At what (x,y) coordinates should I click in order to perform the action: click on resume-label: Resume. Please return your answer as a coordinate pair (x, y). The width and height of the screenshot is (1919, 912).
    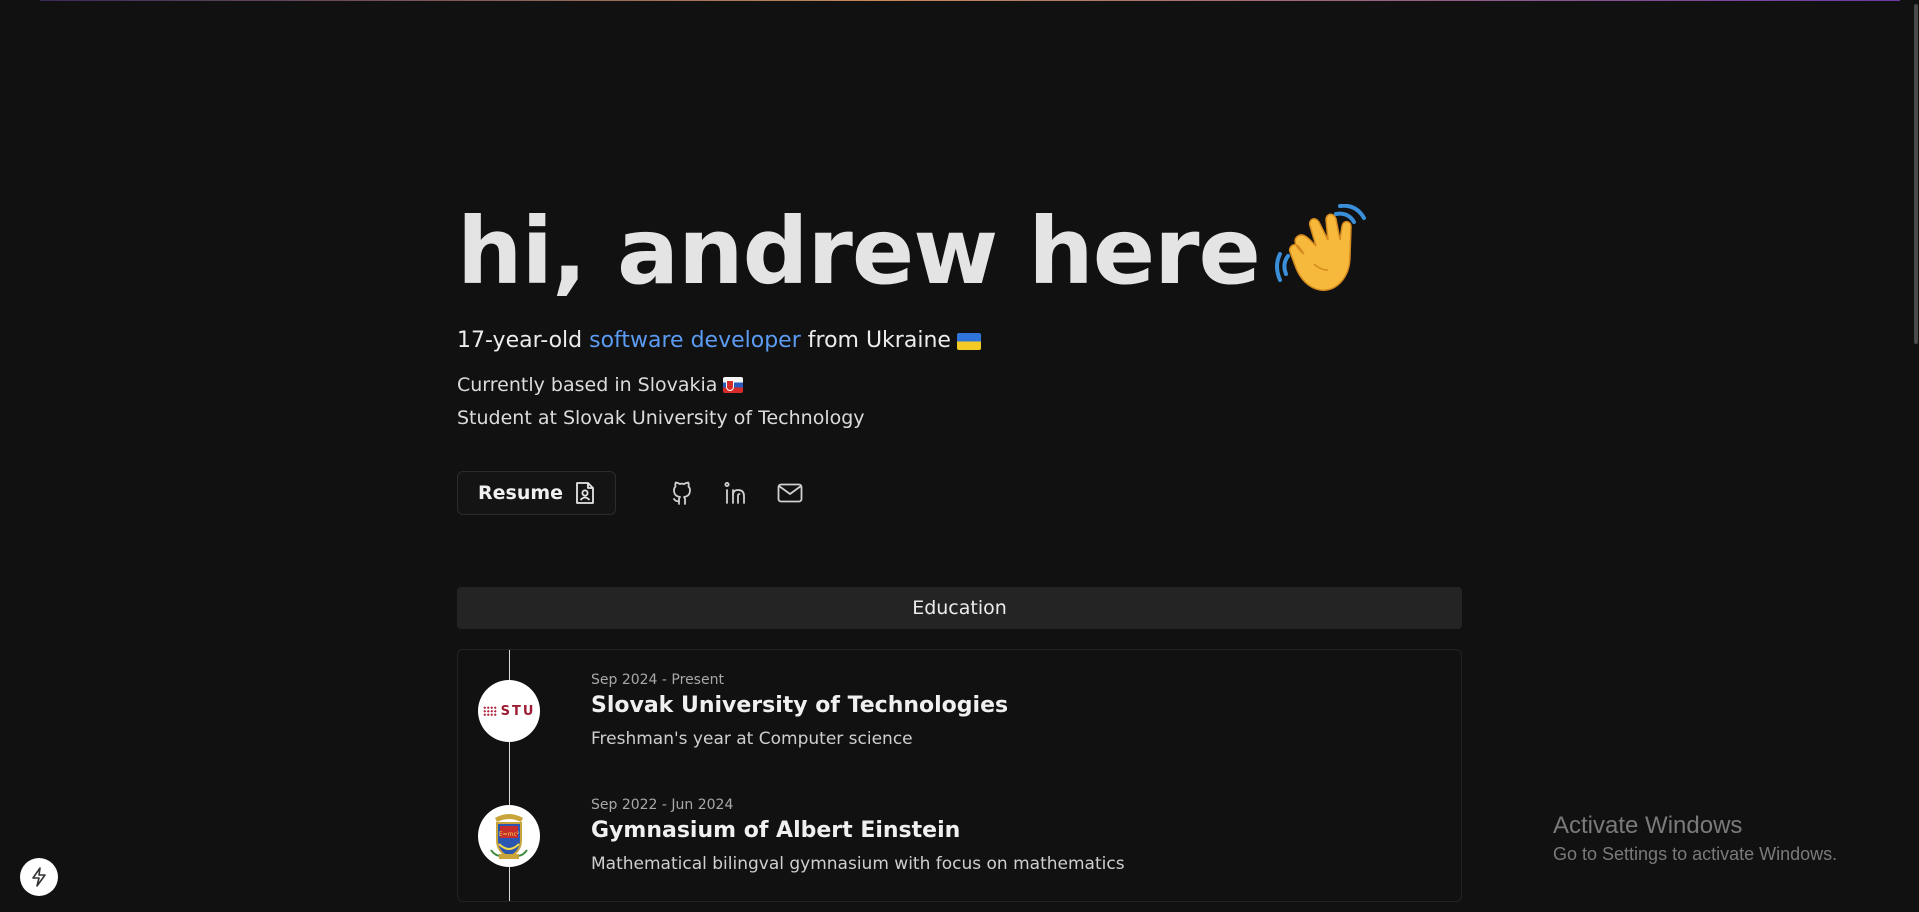
    Looking at the image, I should click on (521, 493).